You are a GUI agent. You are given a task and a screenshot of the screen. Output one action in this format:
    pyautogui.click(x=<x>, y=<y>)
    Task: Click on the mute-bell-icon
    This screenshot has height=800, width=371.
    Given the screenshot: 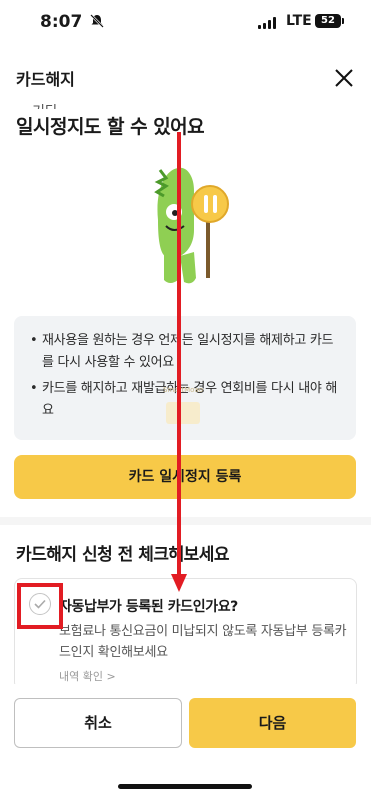 What is the action you would take?
    pyautogui.click(x=97, y=23)
    